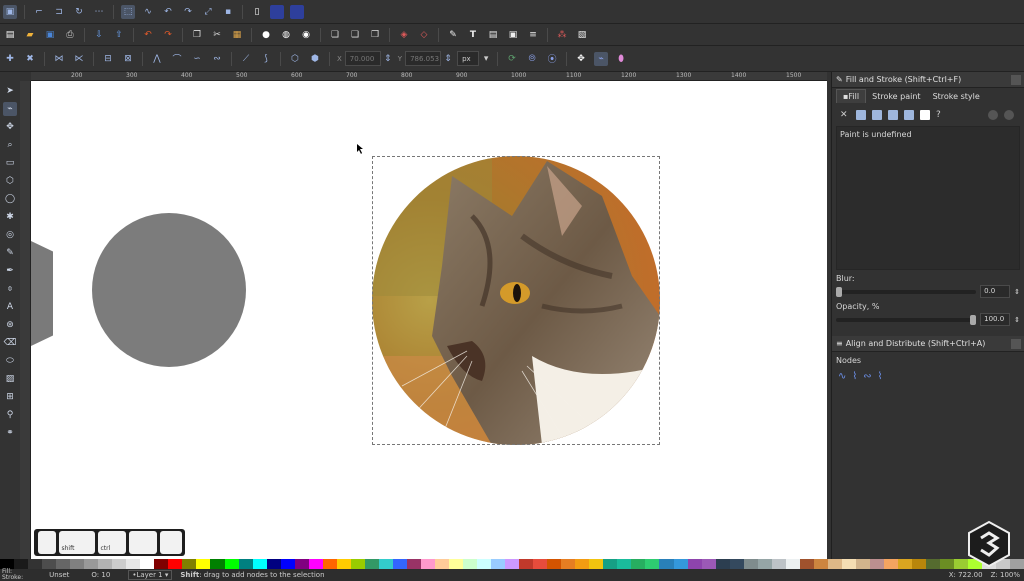 This screenshot has height=581, width=1024. Describe the element at coordinates (861, 115) in the screenshot. I see `flat-color-icon` at that location.